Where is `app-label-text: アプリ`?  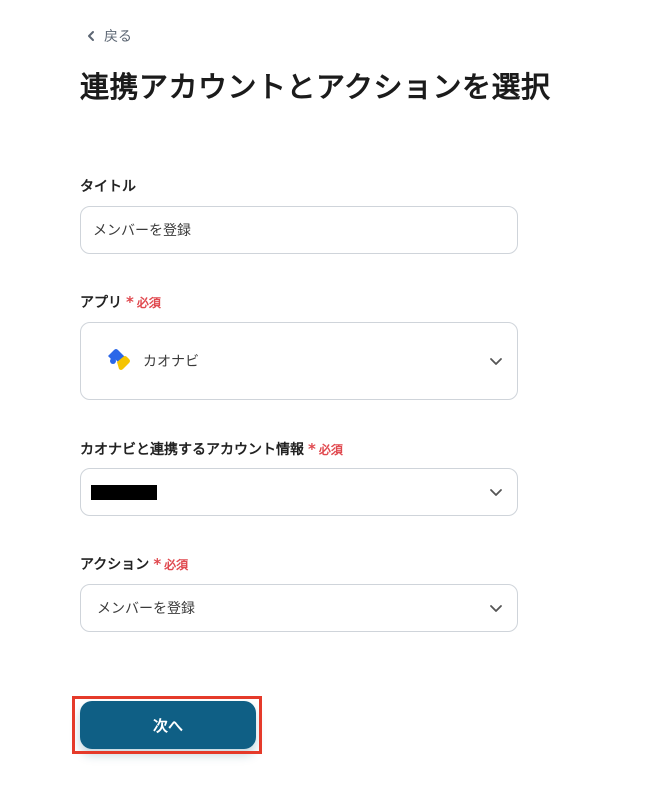 app-label-text: アプリ is located at coordinates (101, 303).